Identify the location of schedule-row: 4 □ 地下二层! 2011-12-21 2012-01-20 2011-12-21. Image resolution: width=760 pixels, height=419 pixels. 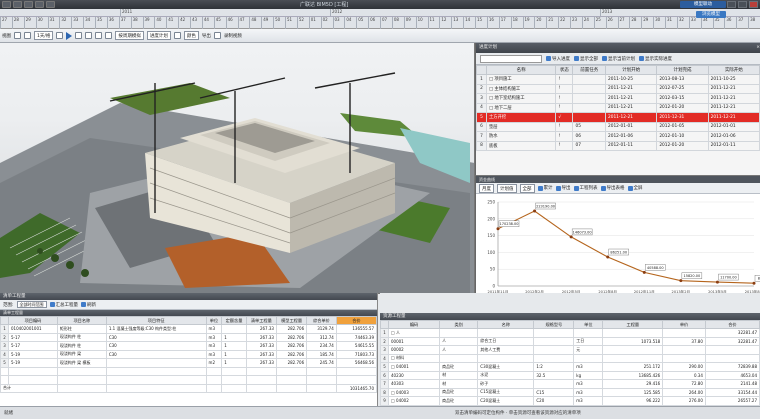
(618, 107).